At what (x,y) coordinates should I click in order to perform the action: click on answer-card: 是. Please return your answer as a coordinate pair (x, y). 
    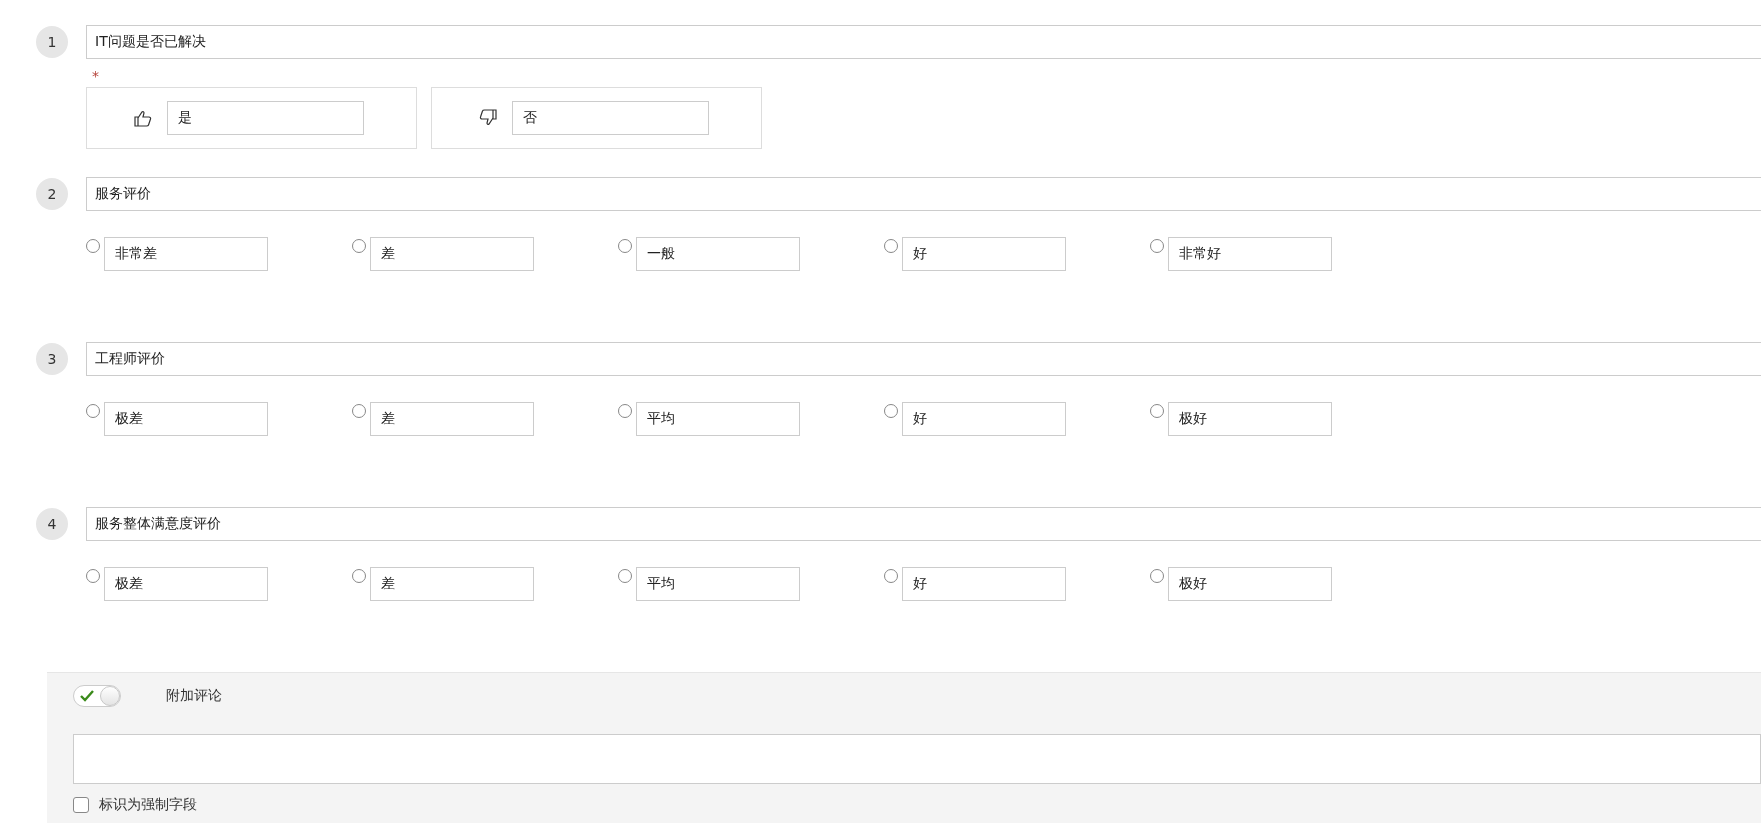
    Looking at the image, I should click on (251, 118).